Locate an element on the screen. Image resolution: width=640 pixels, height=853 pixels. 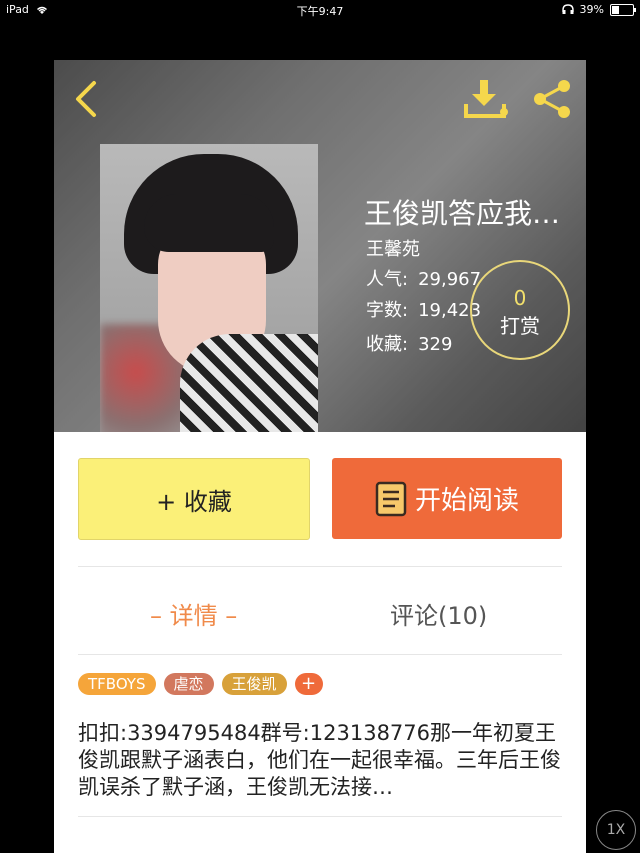
add-to-favorites-button: + 收藏 is located at coordinates (194, 499).